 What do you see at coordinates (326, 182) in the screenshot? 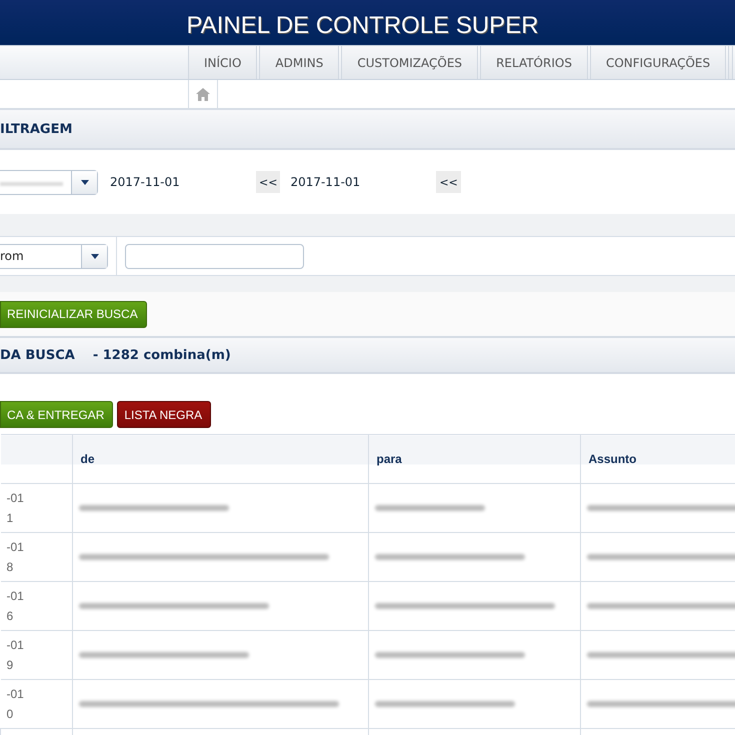
I see `date-to: 2017-11-01` at bounding box center [326, 182].